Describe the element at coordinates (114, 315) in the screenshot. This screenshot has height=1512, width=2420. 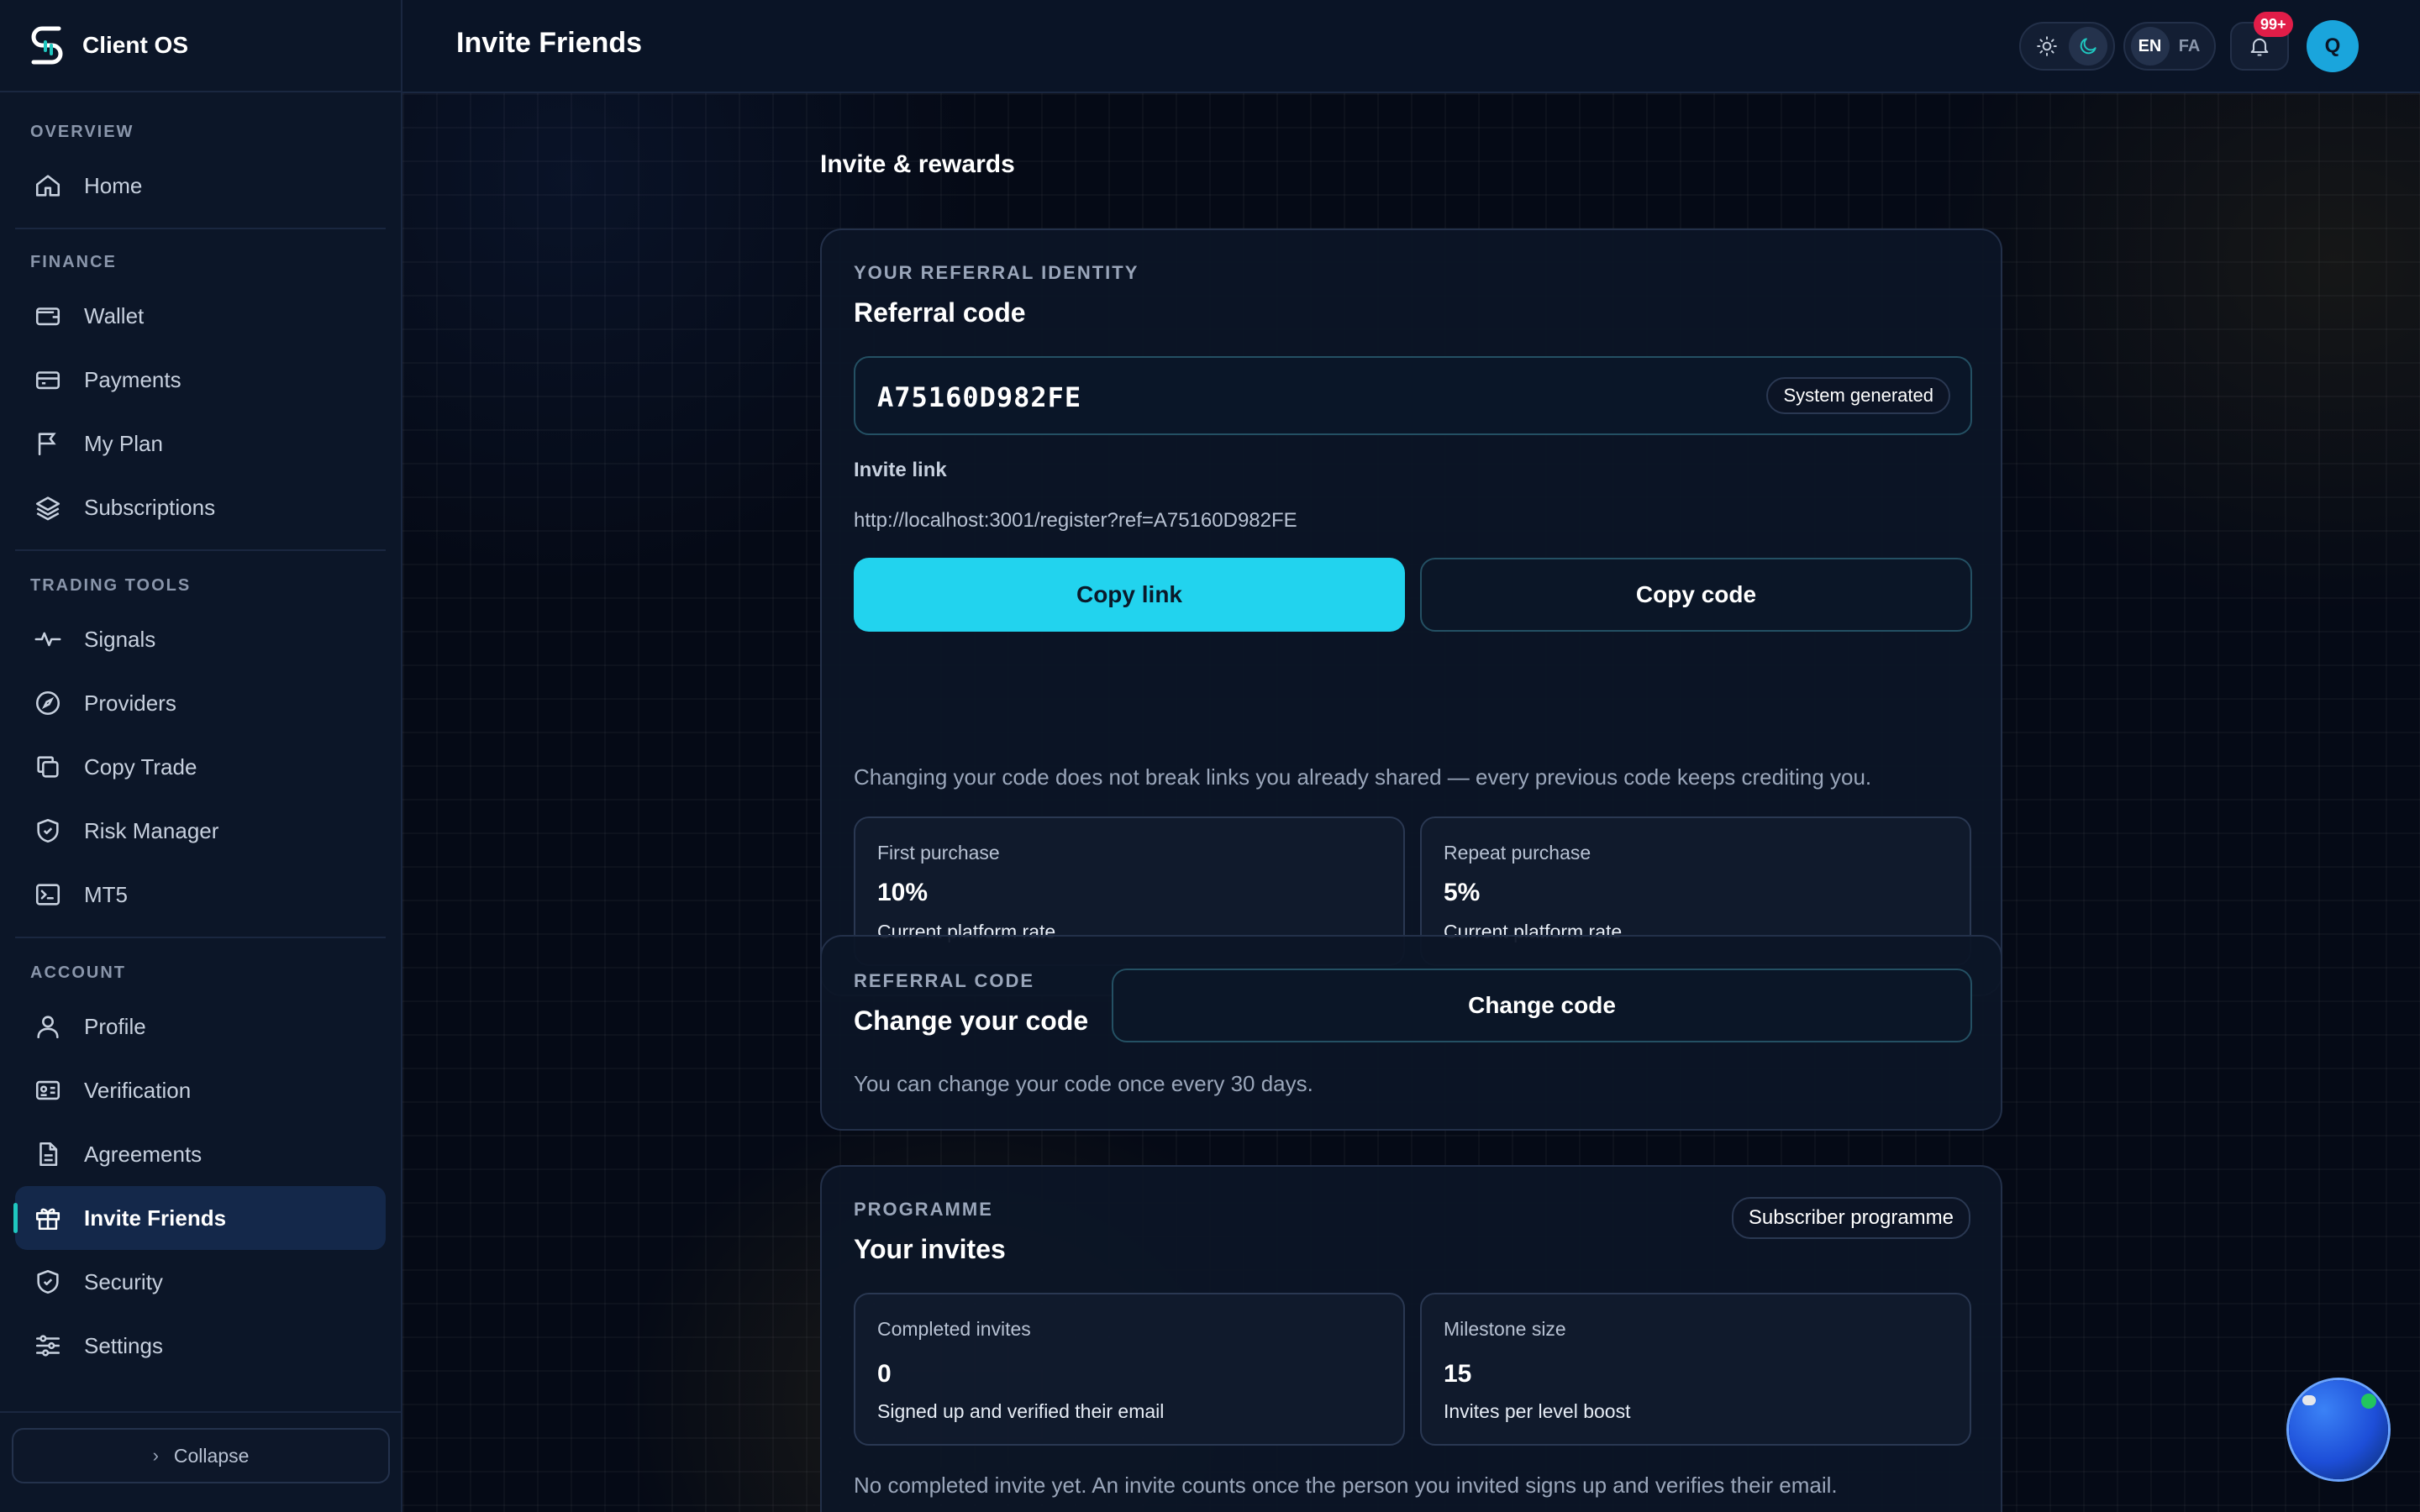
I see `sidebar-item-label: Wallet` at that location.